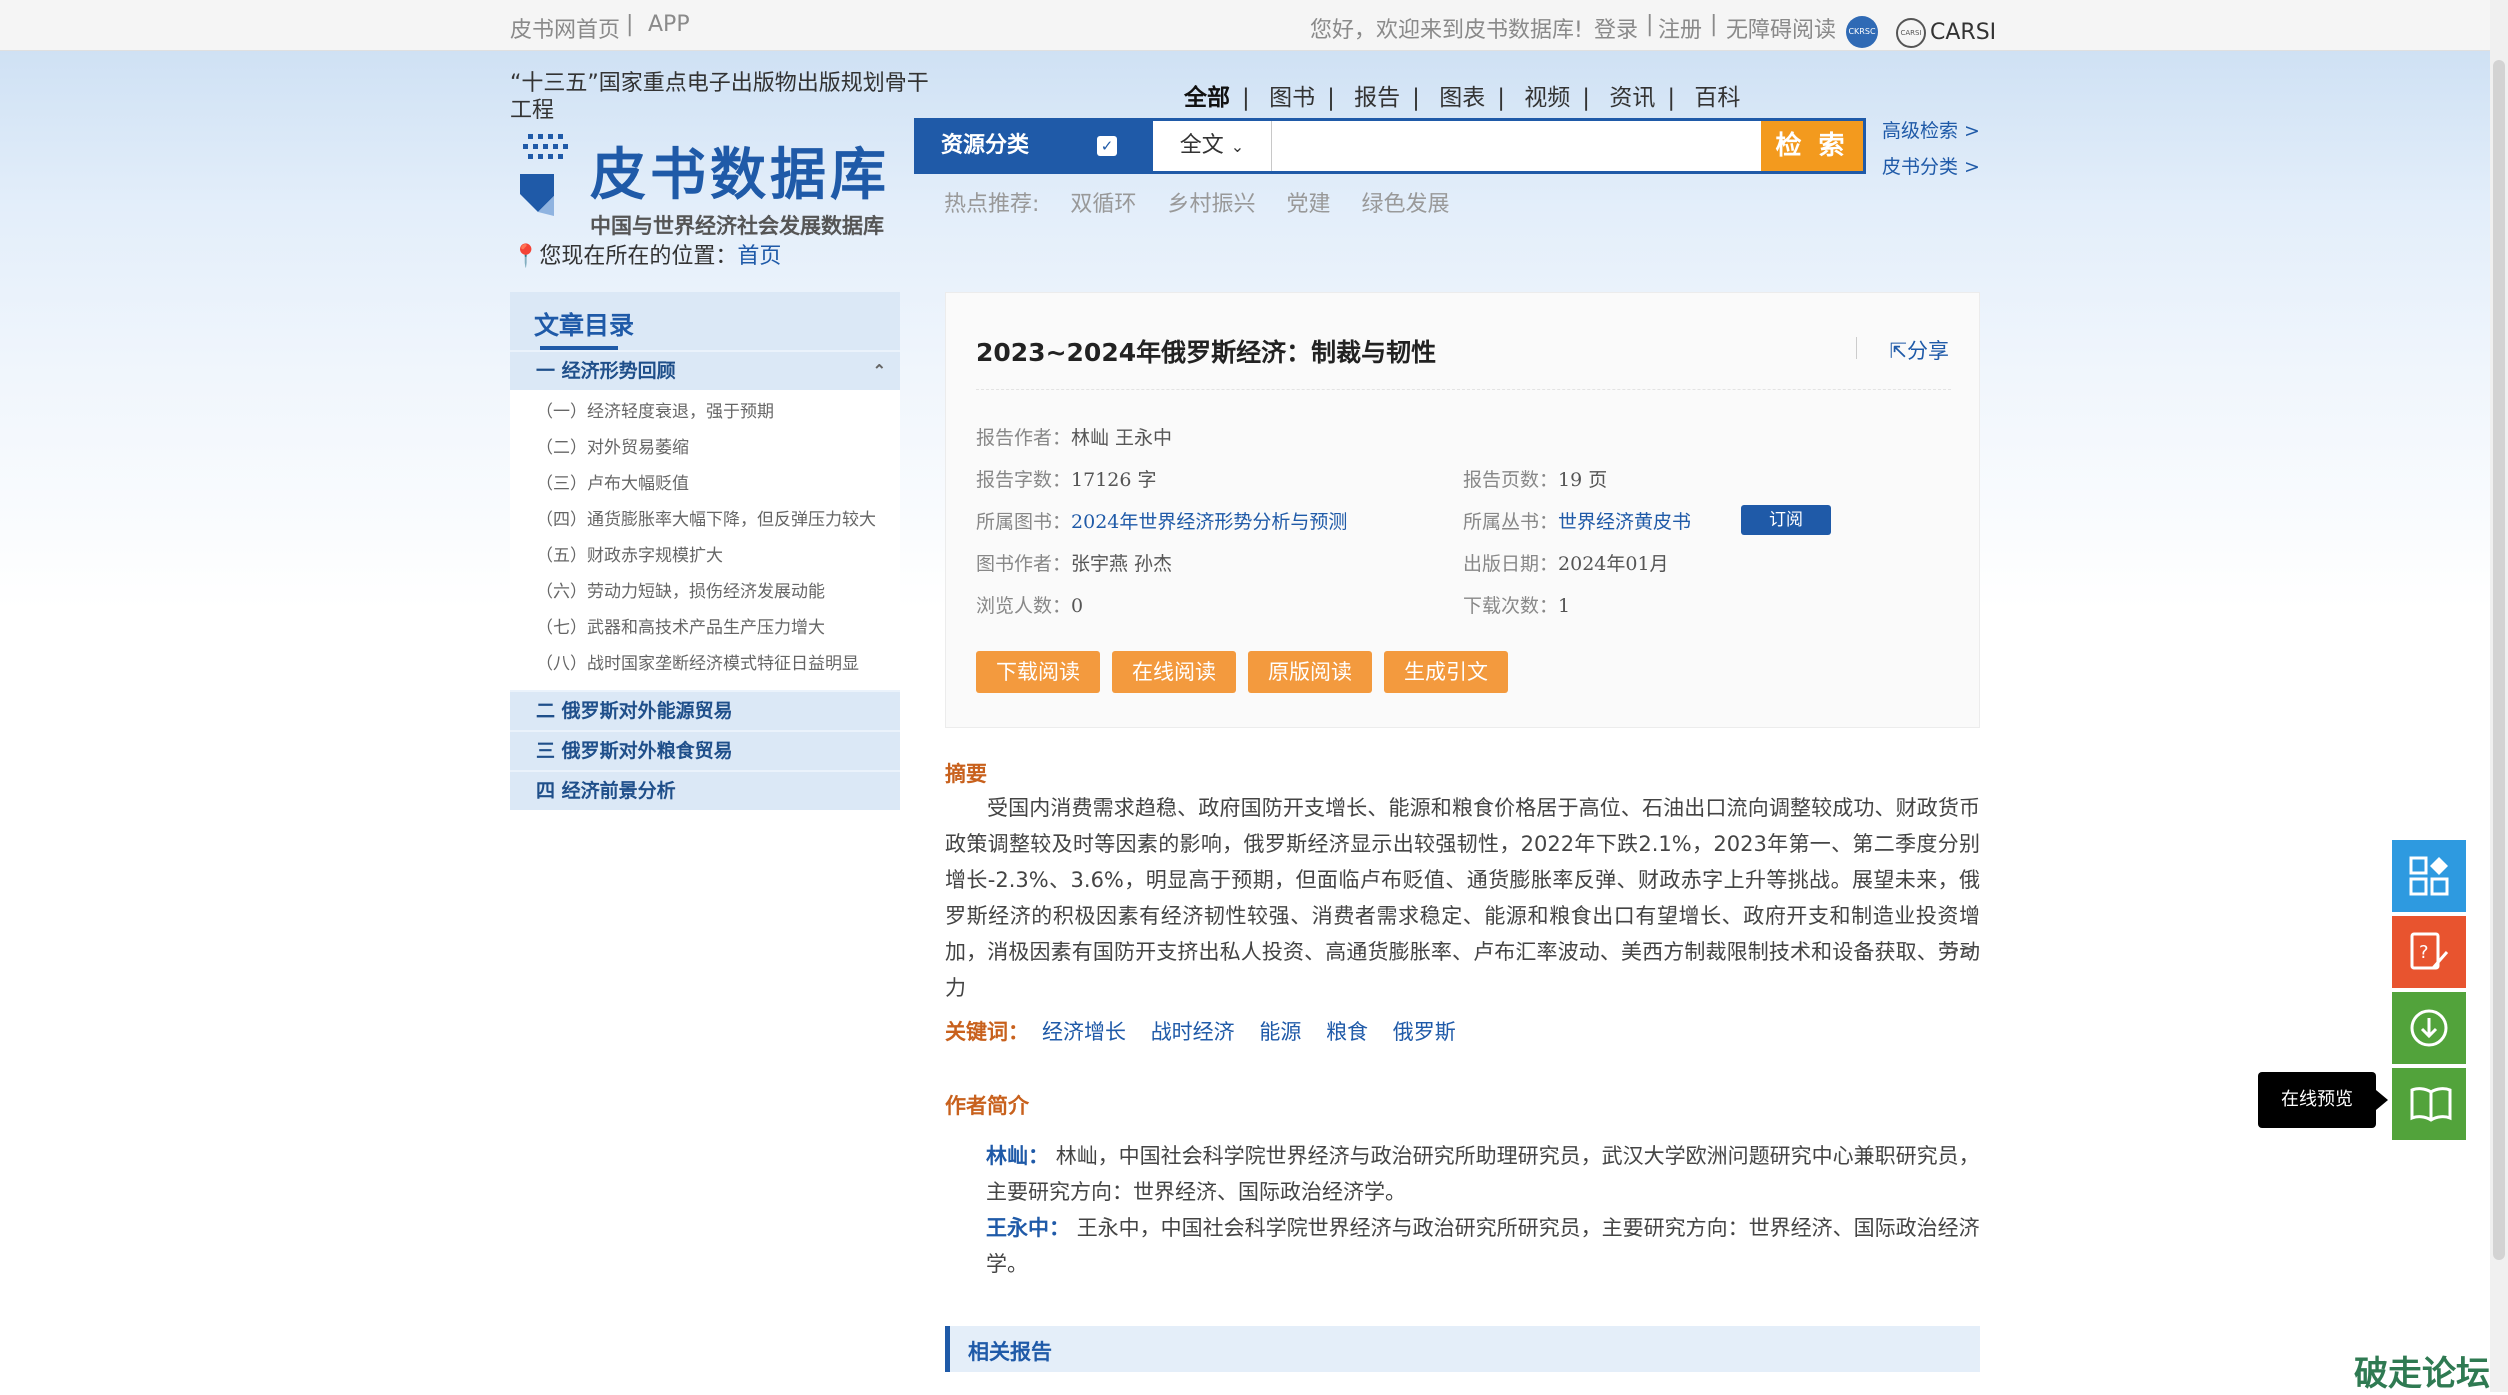  What do you see at coordinates (1201, 145) in the screenshot?
I see `scope-value: 全文` at bounding box center [1201, 145].